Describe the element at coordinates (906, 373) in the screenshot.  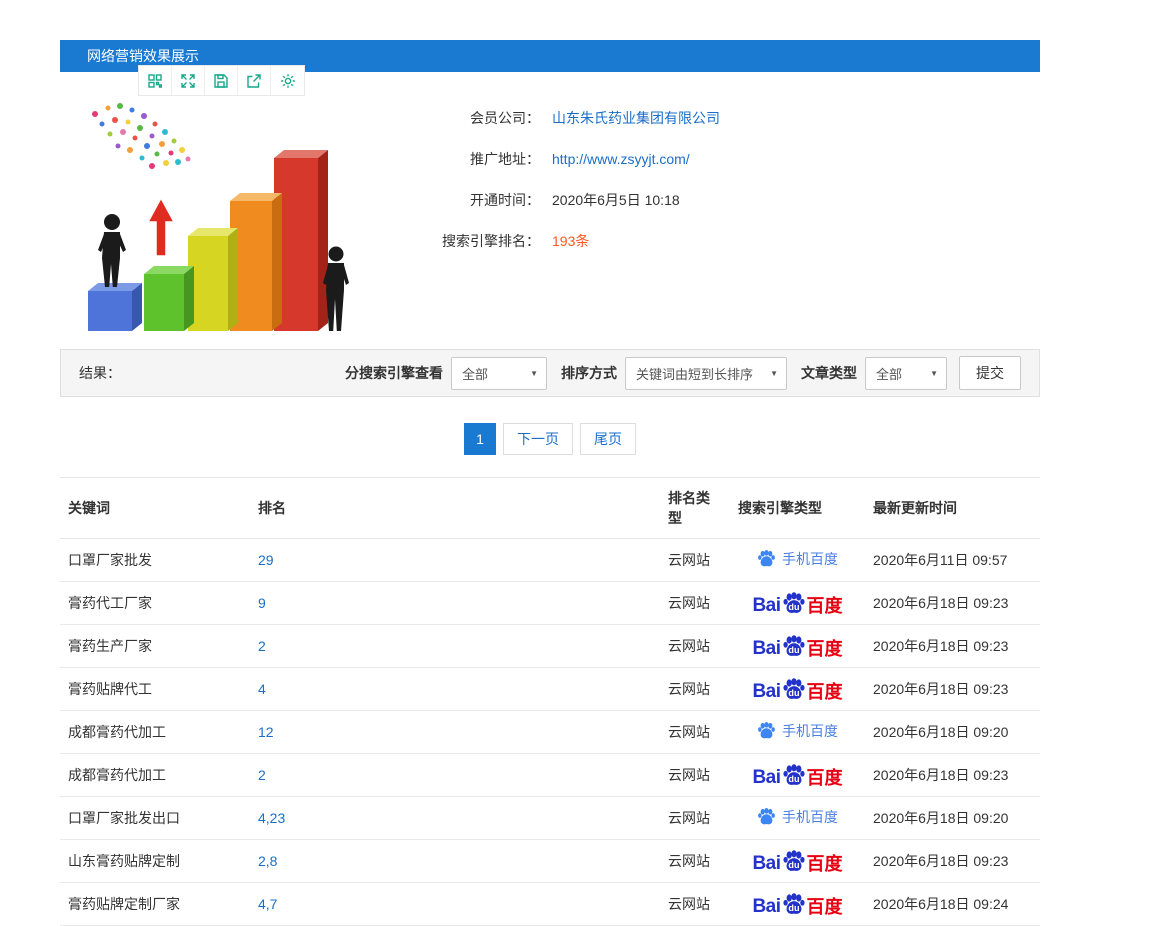
I see `article-type-select: 全部 ▼` at that location.